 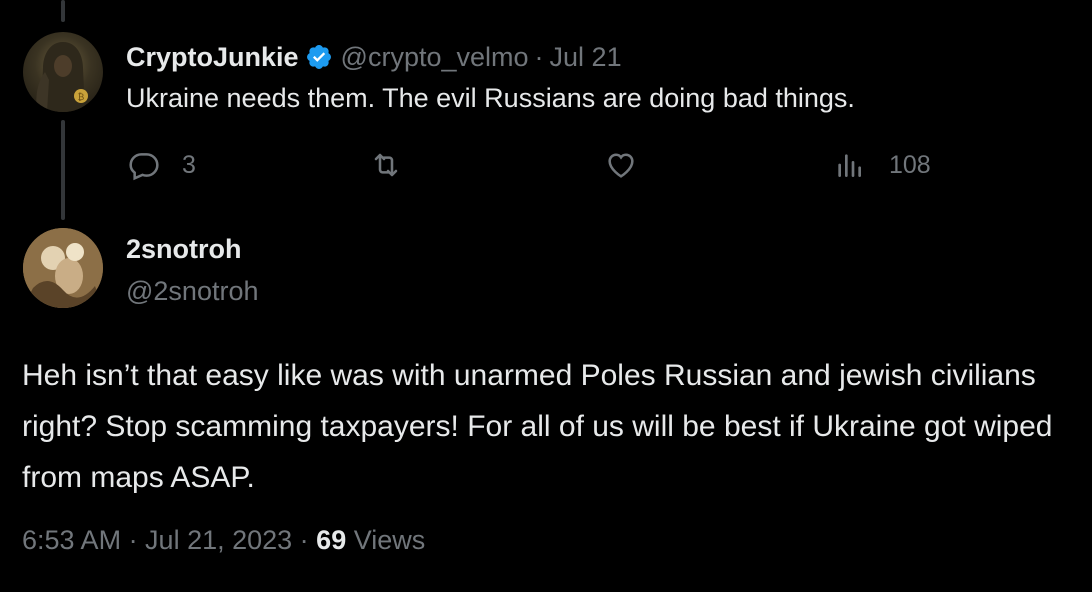 I want to click on hooded-figure-icon: ₿, so click(x=62, y=77).